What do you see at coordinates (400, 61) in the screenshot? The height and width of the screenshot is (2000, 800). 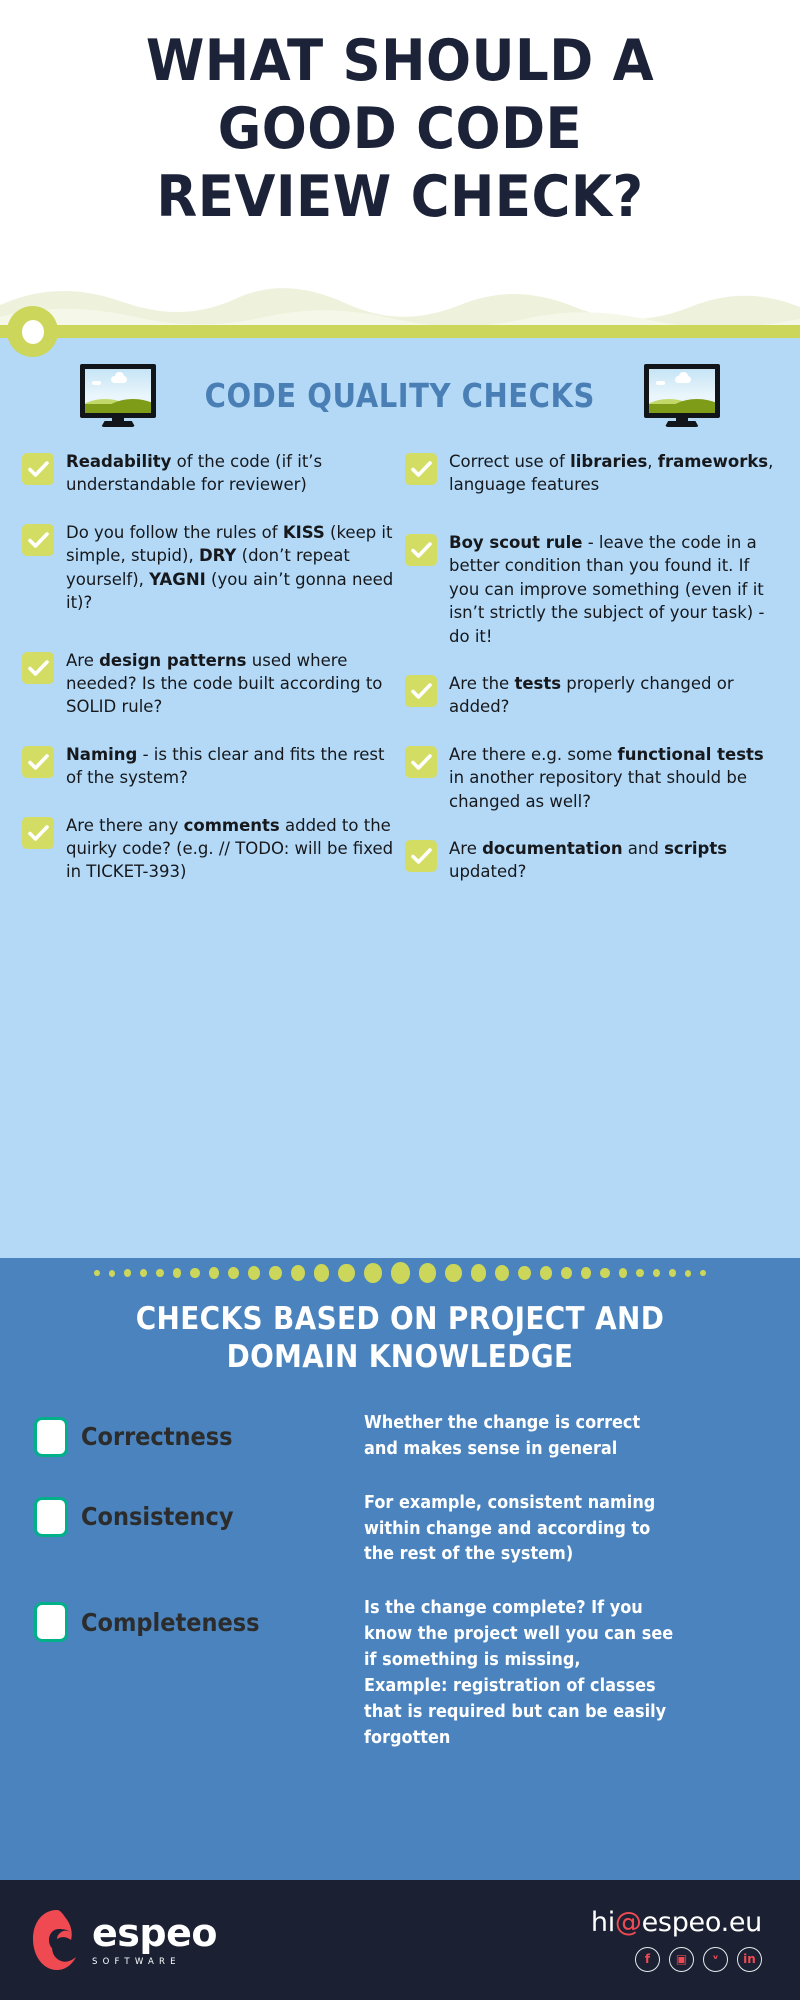 I see `title-line-1: WHAT SHOULD A` at bounding box center [400, 61].